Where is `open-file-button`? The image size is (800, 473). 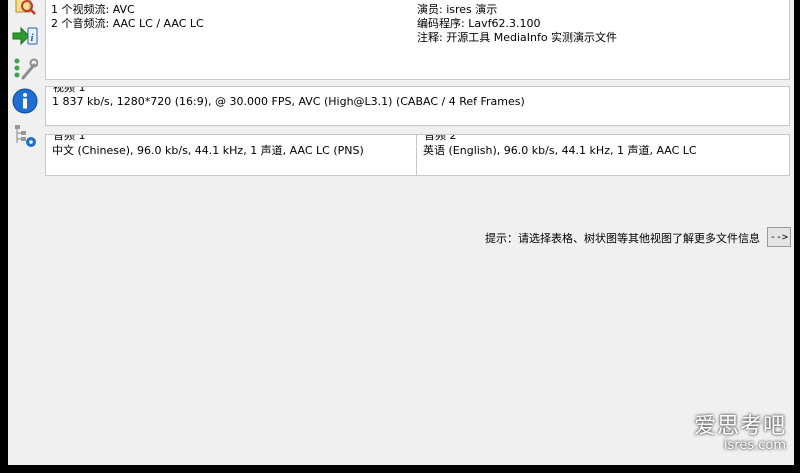
open-file-button is located at coordinates (25, 9).